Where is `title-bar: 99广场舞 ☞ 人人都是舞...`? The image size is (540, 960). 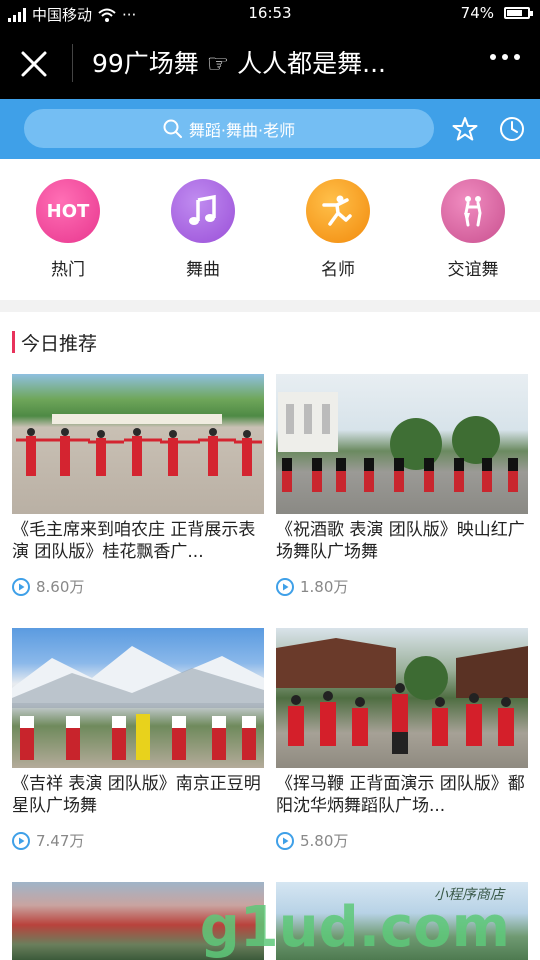 title-bar: 99广场舞 ☞ 人人都是舞... is located at coordinates (270, 63).